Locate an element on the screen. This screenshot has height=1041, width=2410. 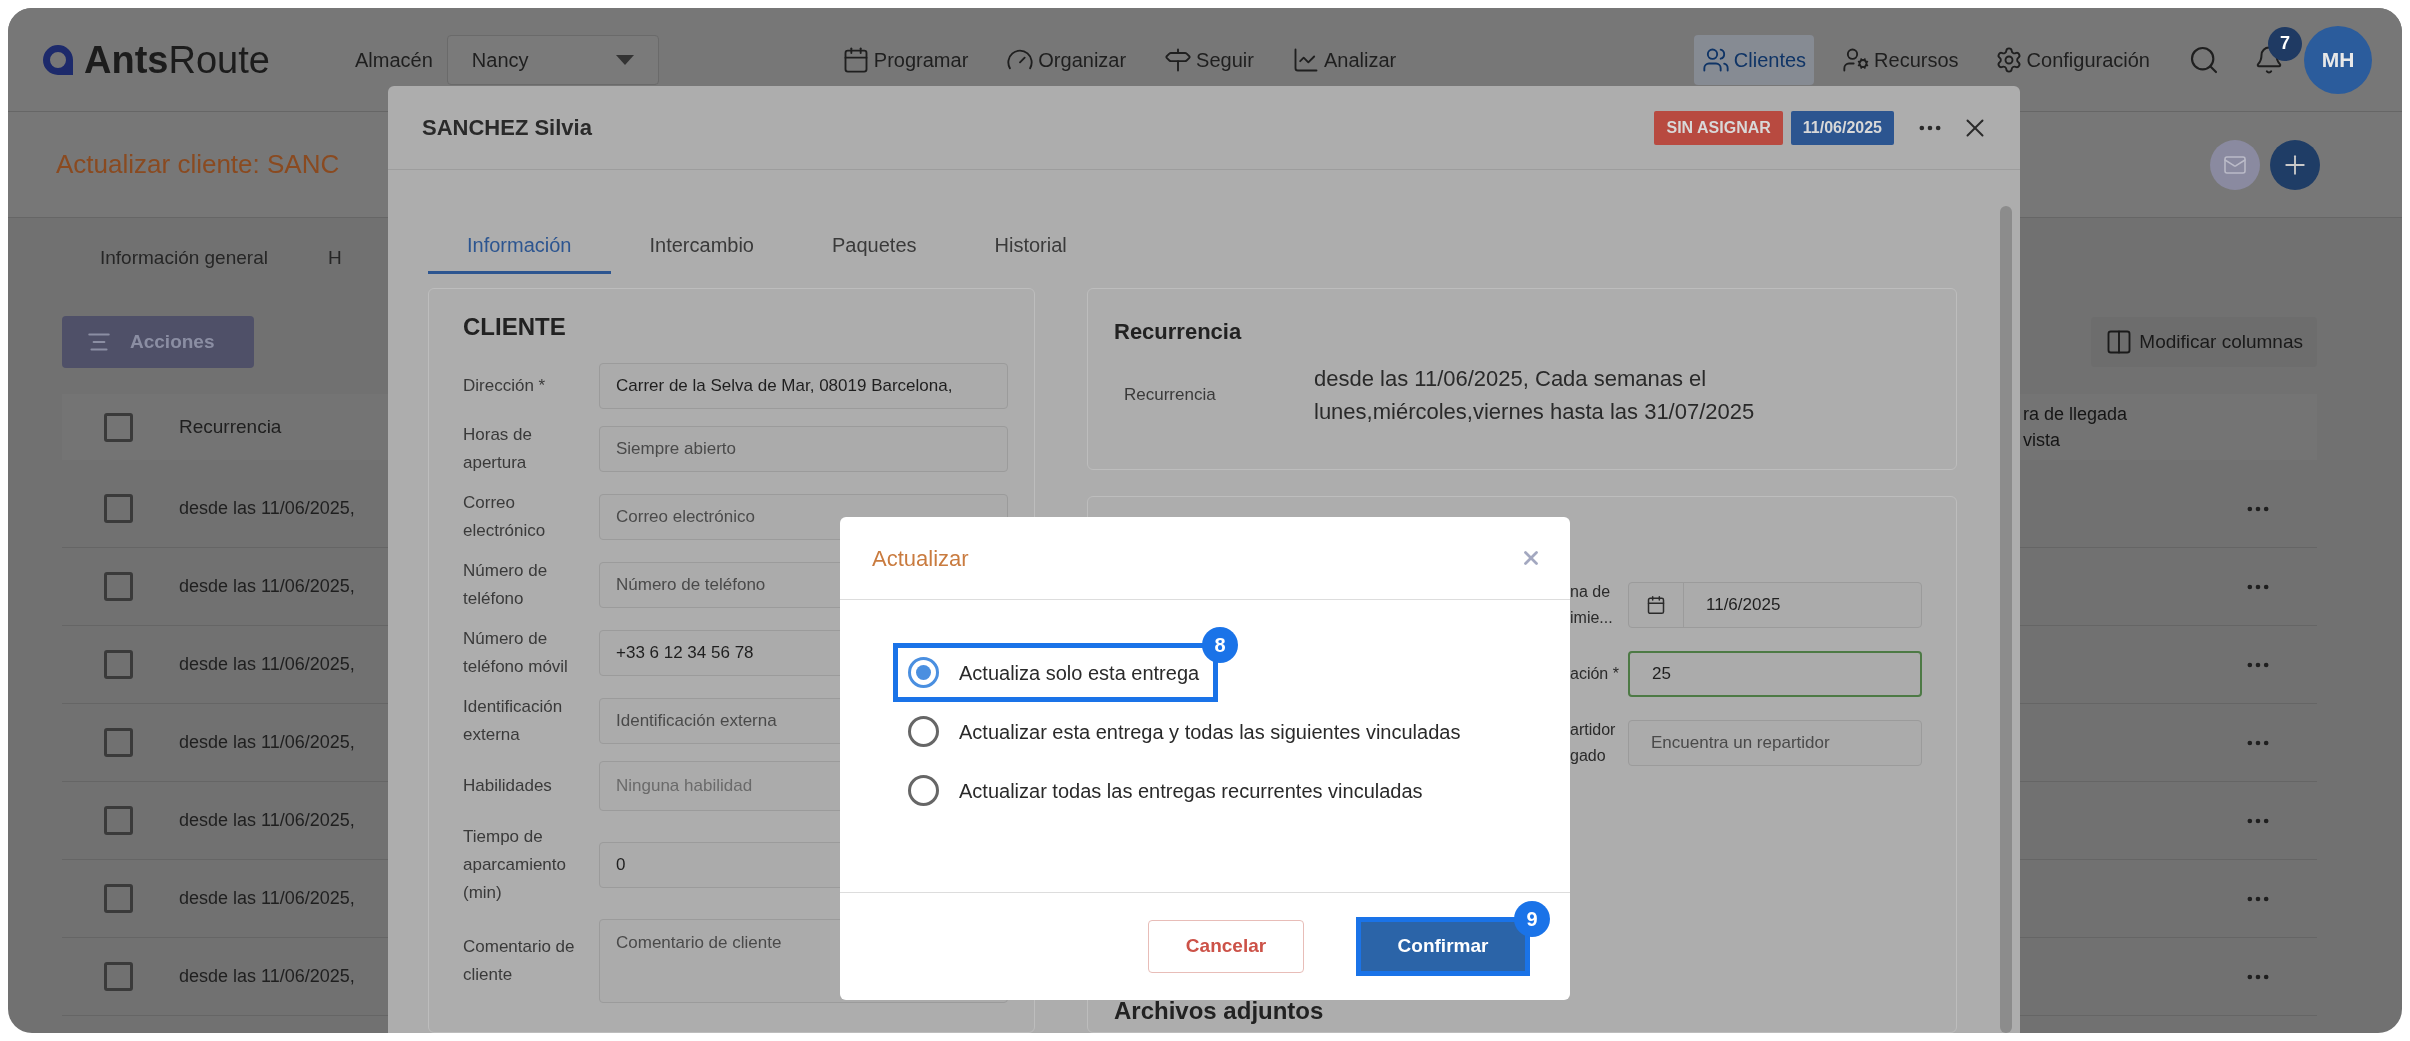
add-button is located at coordinates (2295, 164).